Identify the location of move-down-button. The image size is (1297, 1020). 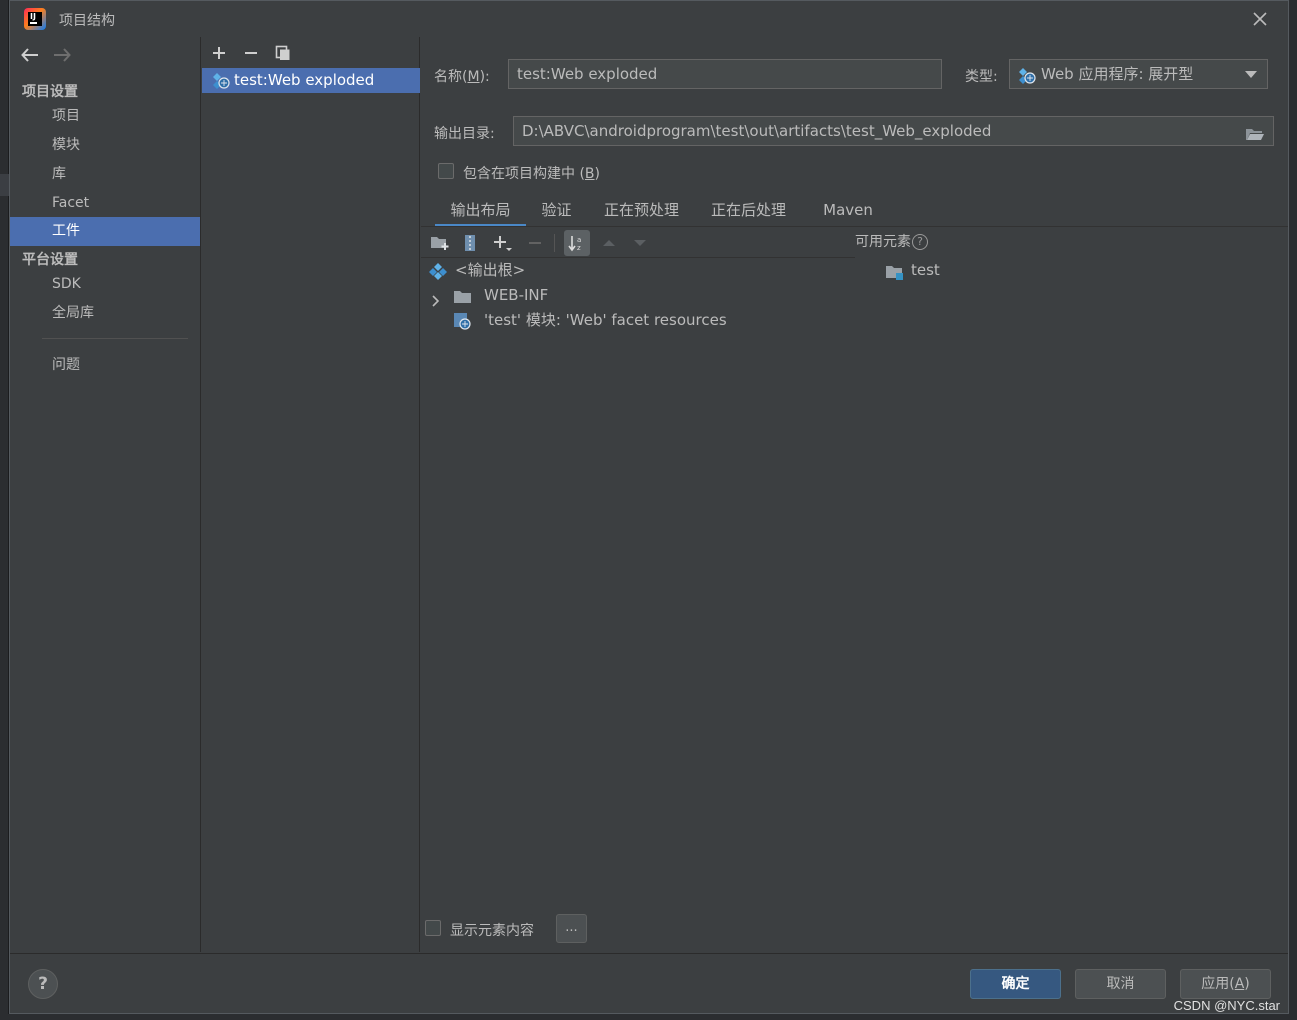
(640, 243).